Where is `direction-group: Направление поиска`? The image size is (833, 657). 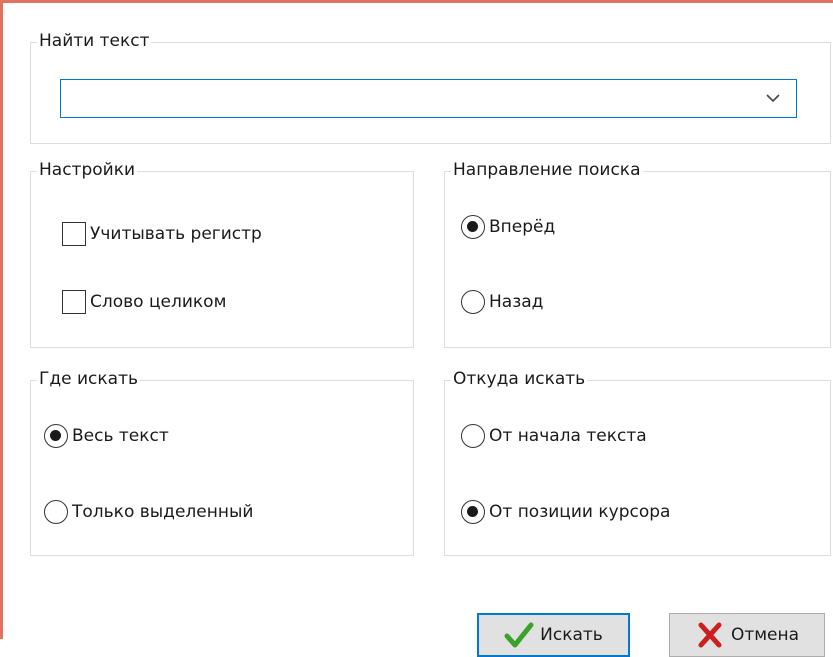
direction-group: Направление поиска is located at coordinates (637, 253).